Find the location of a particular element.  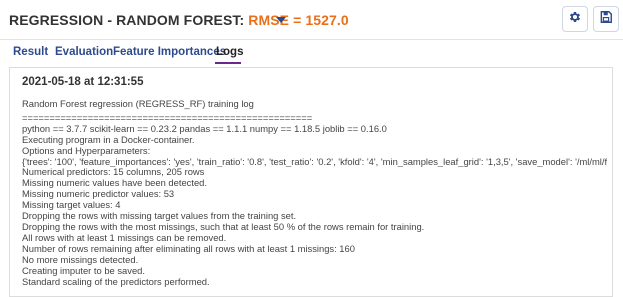

save-button is located at coordinates (606, 19).